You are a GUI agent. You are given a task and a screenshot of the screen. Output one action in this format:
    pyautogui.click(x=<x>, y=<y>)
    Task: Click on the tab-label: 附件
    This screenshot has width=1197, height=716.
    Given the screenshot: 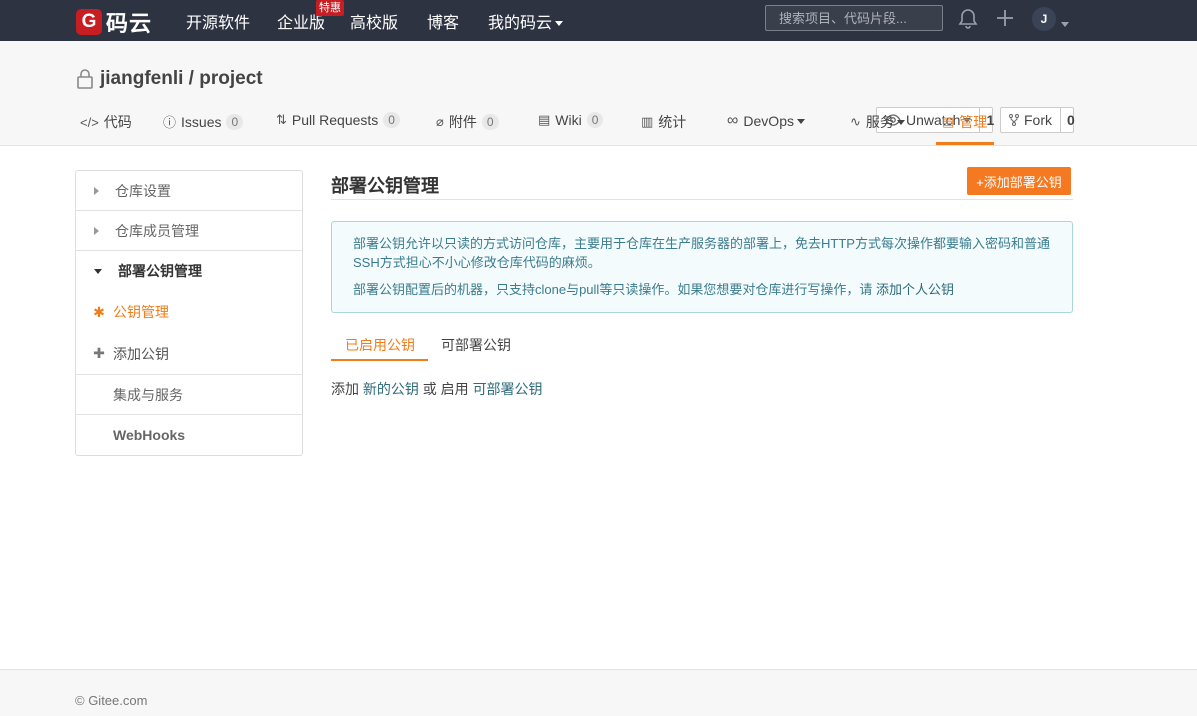 What is the action you would take?
    pyautogui.click(x=462, y=122)
    